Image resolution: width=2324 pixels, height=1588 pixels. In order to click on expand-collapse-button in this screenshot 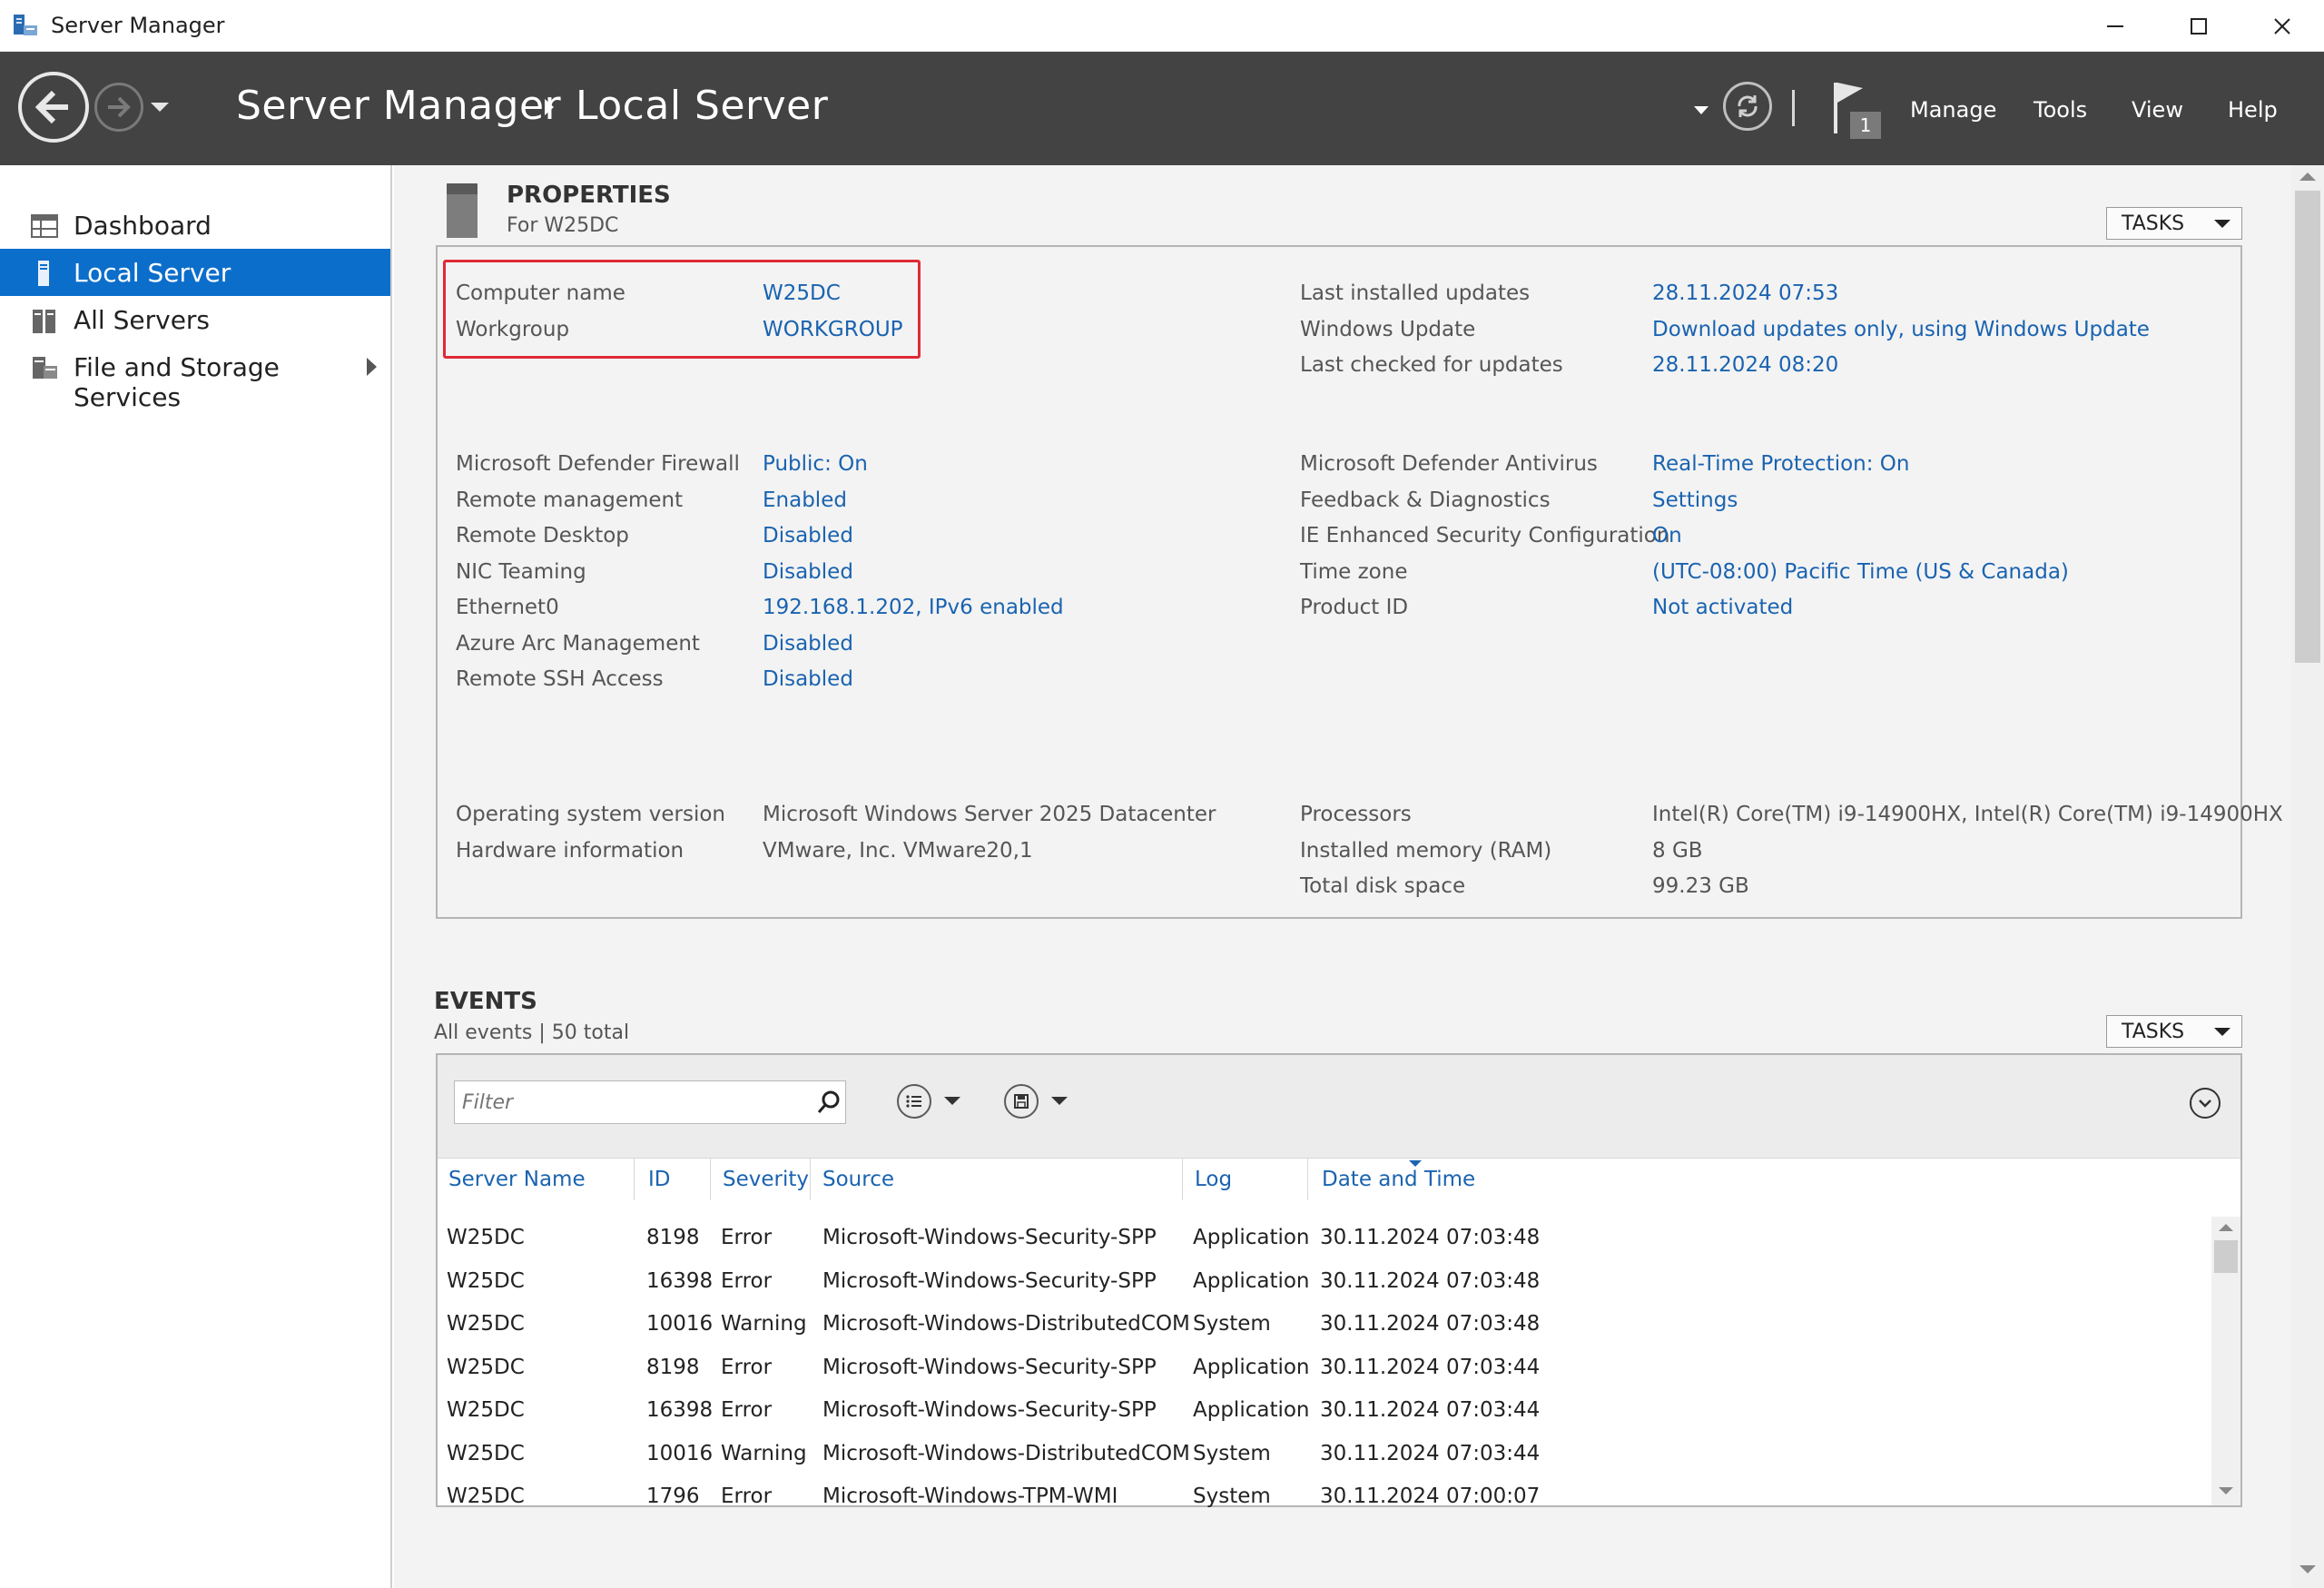, I will do `click(2205, 1103)`.